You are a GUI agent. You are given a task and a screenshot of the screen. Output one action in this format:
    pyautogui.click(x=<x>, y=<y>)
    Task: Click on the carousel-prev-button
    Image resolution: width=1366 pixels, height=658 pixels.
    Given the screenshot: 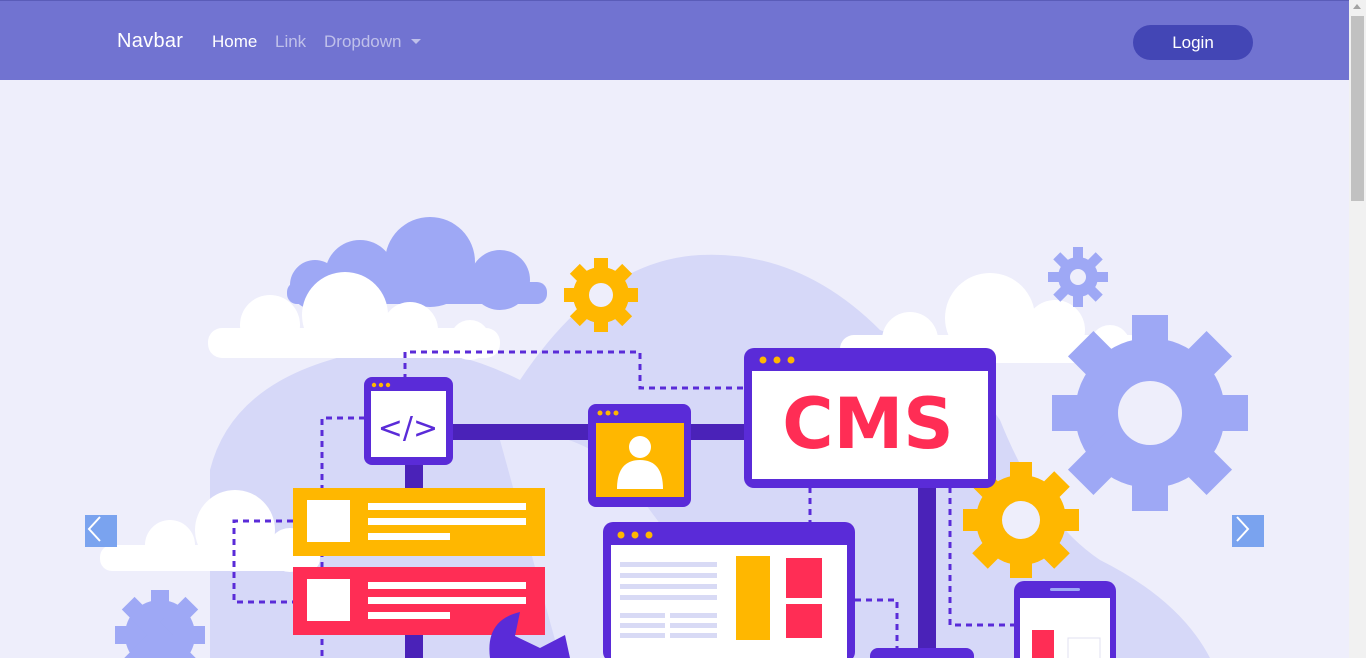 What is the action you would take?
    pyautogui.click(x=101, y=531)
    